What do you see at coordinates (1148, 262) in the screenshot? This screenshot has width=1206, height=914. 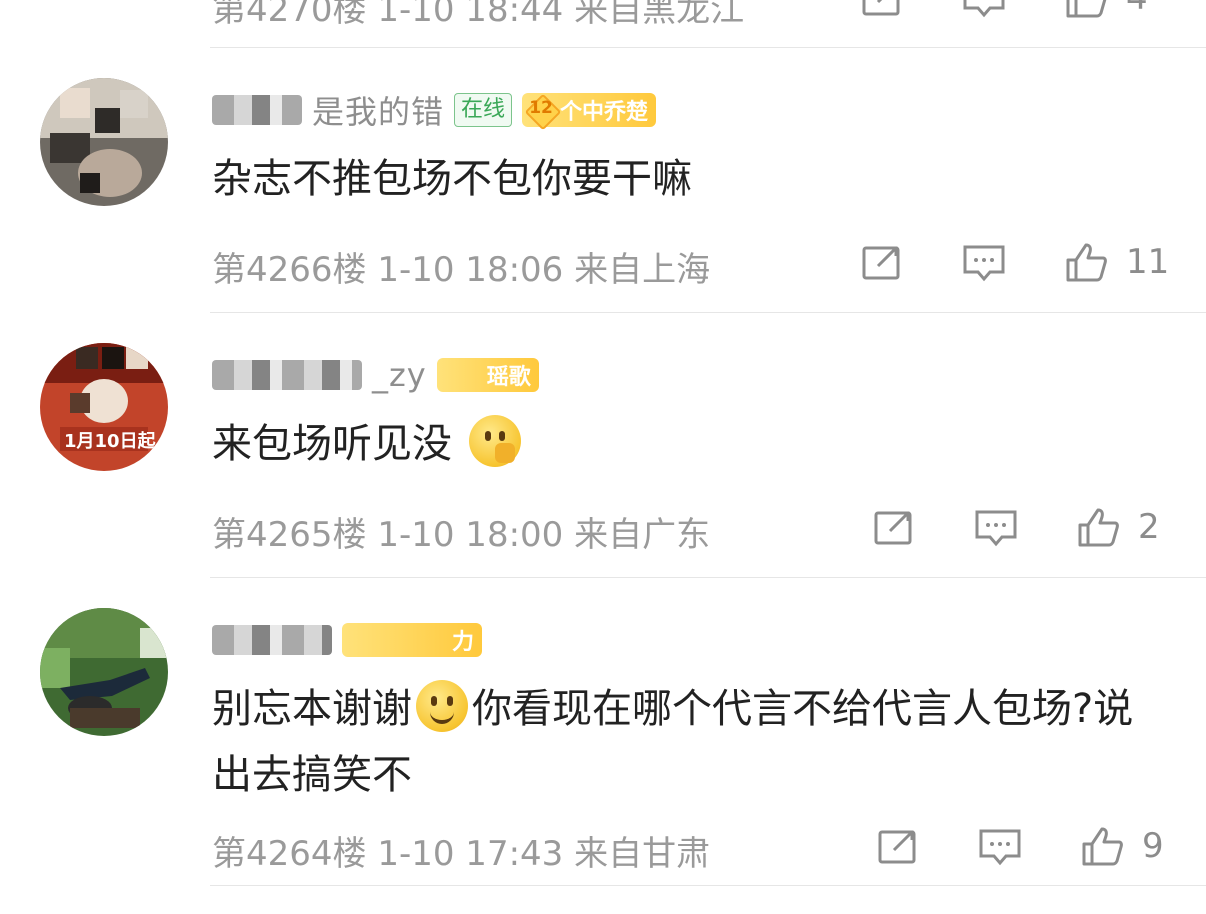 I see `like-count: 11` at bounding box center [1148, 262].